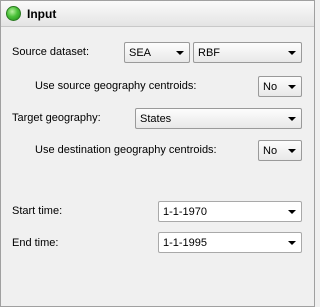 The image size is (320, 307). What do you see at coordinates (280, 150) in the screenshot?
I see `use-destination-centroids-select: No` at bounding box center [280, 150].